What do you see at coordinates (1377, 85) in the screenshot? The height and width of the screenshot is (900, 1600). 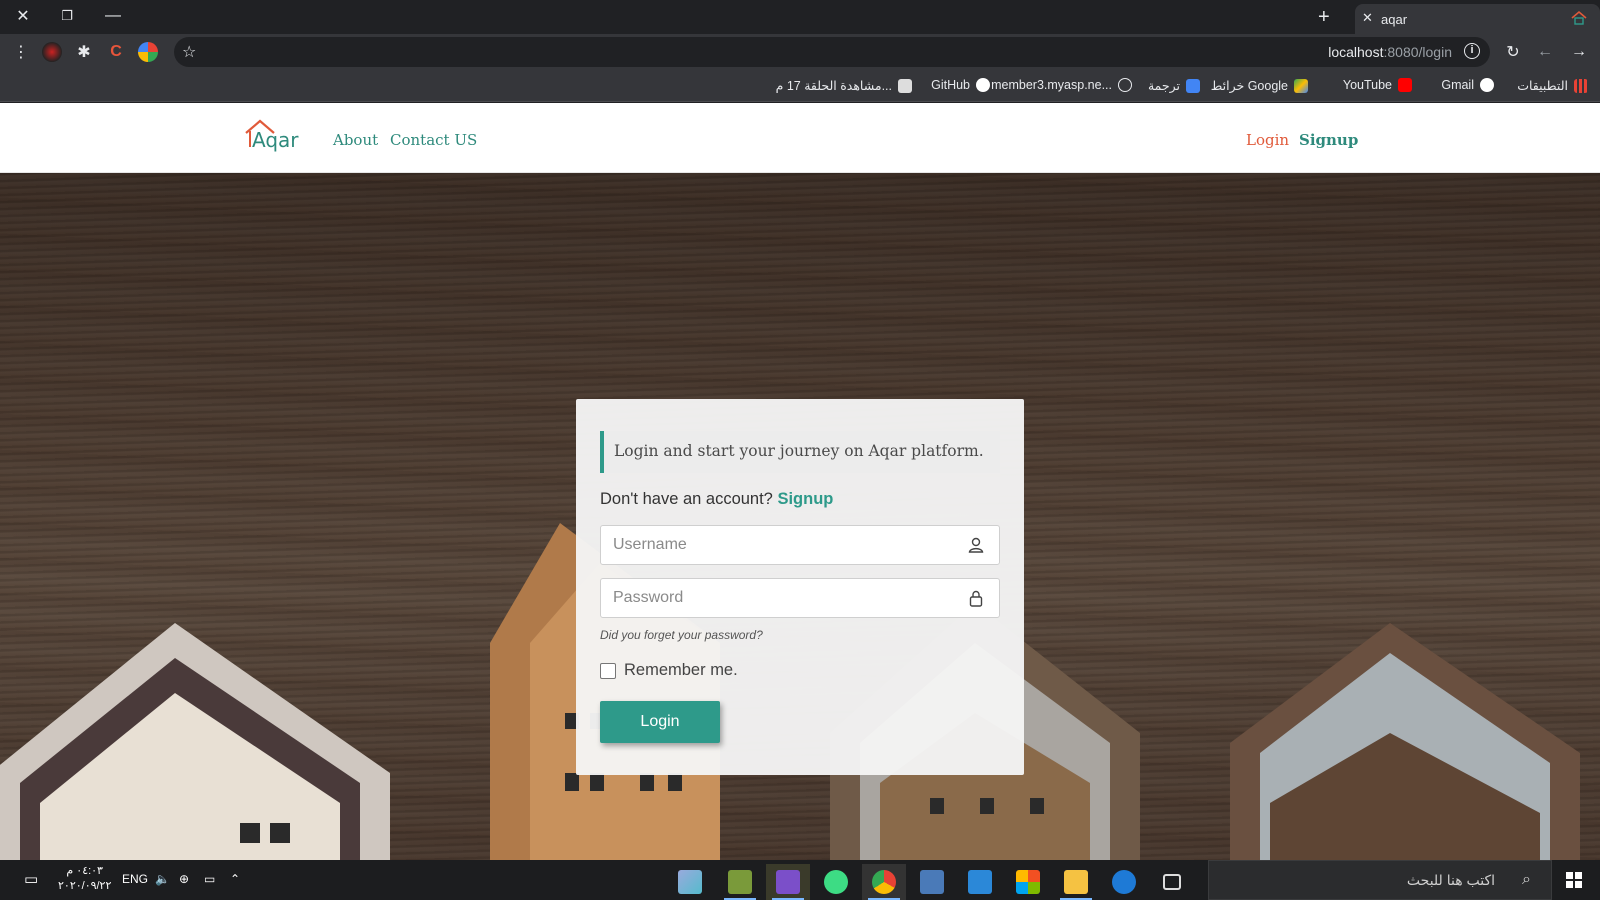 I see `bookmark-youtube: YouTube` at bounding box center [1377, 85].